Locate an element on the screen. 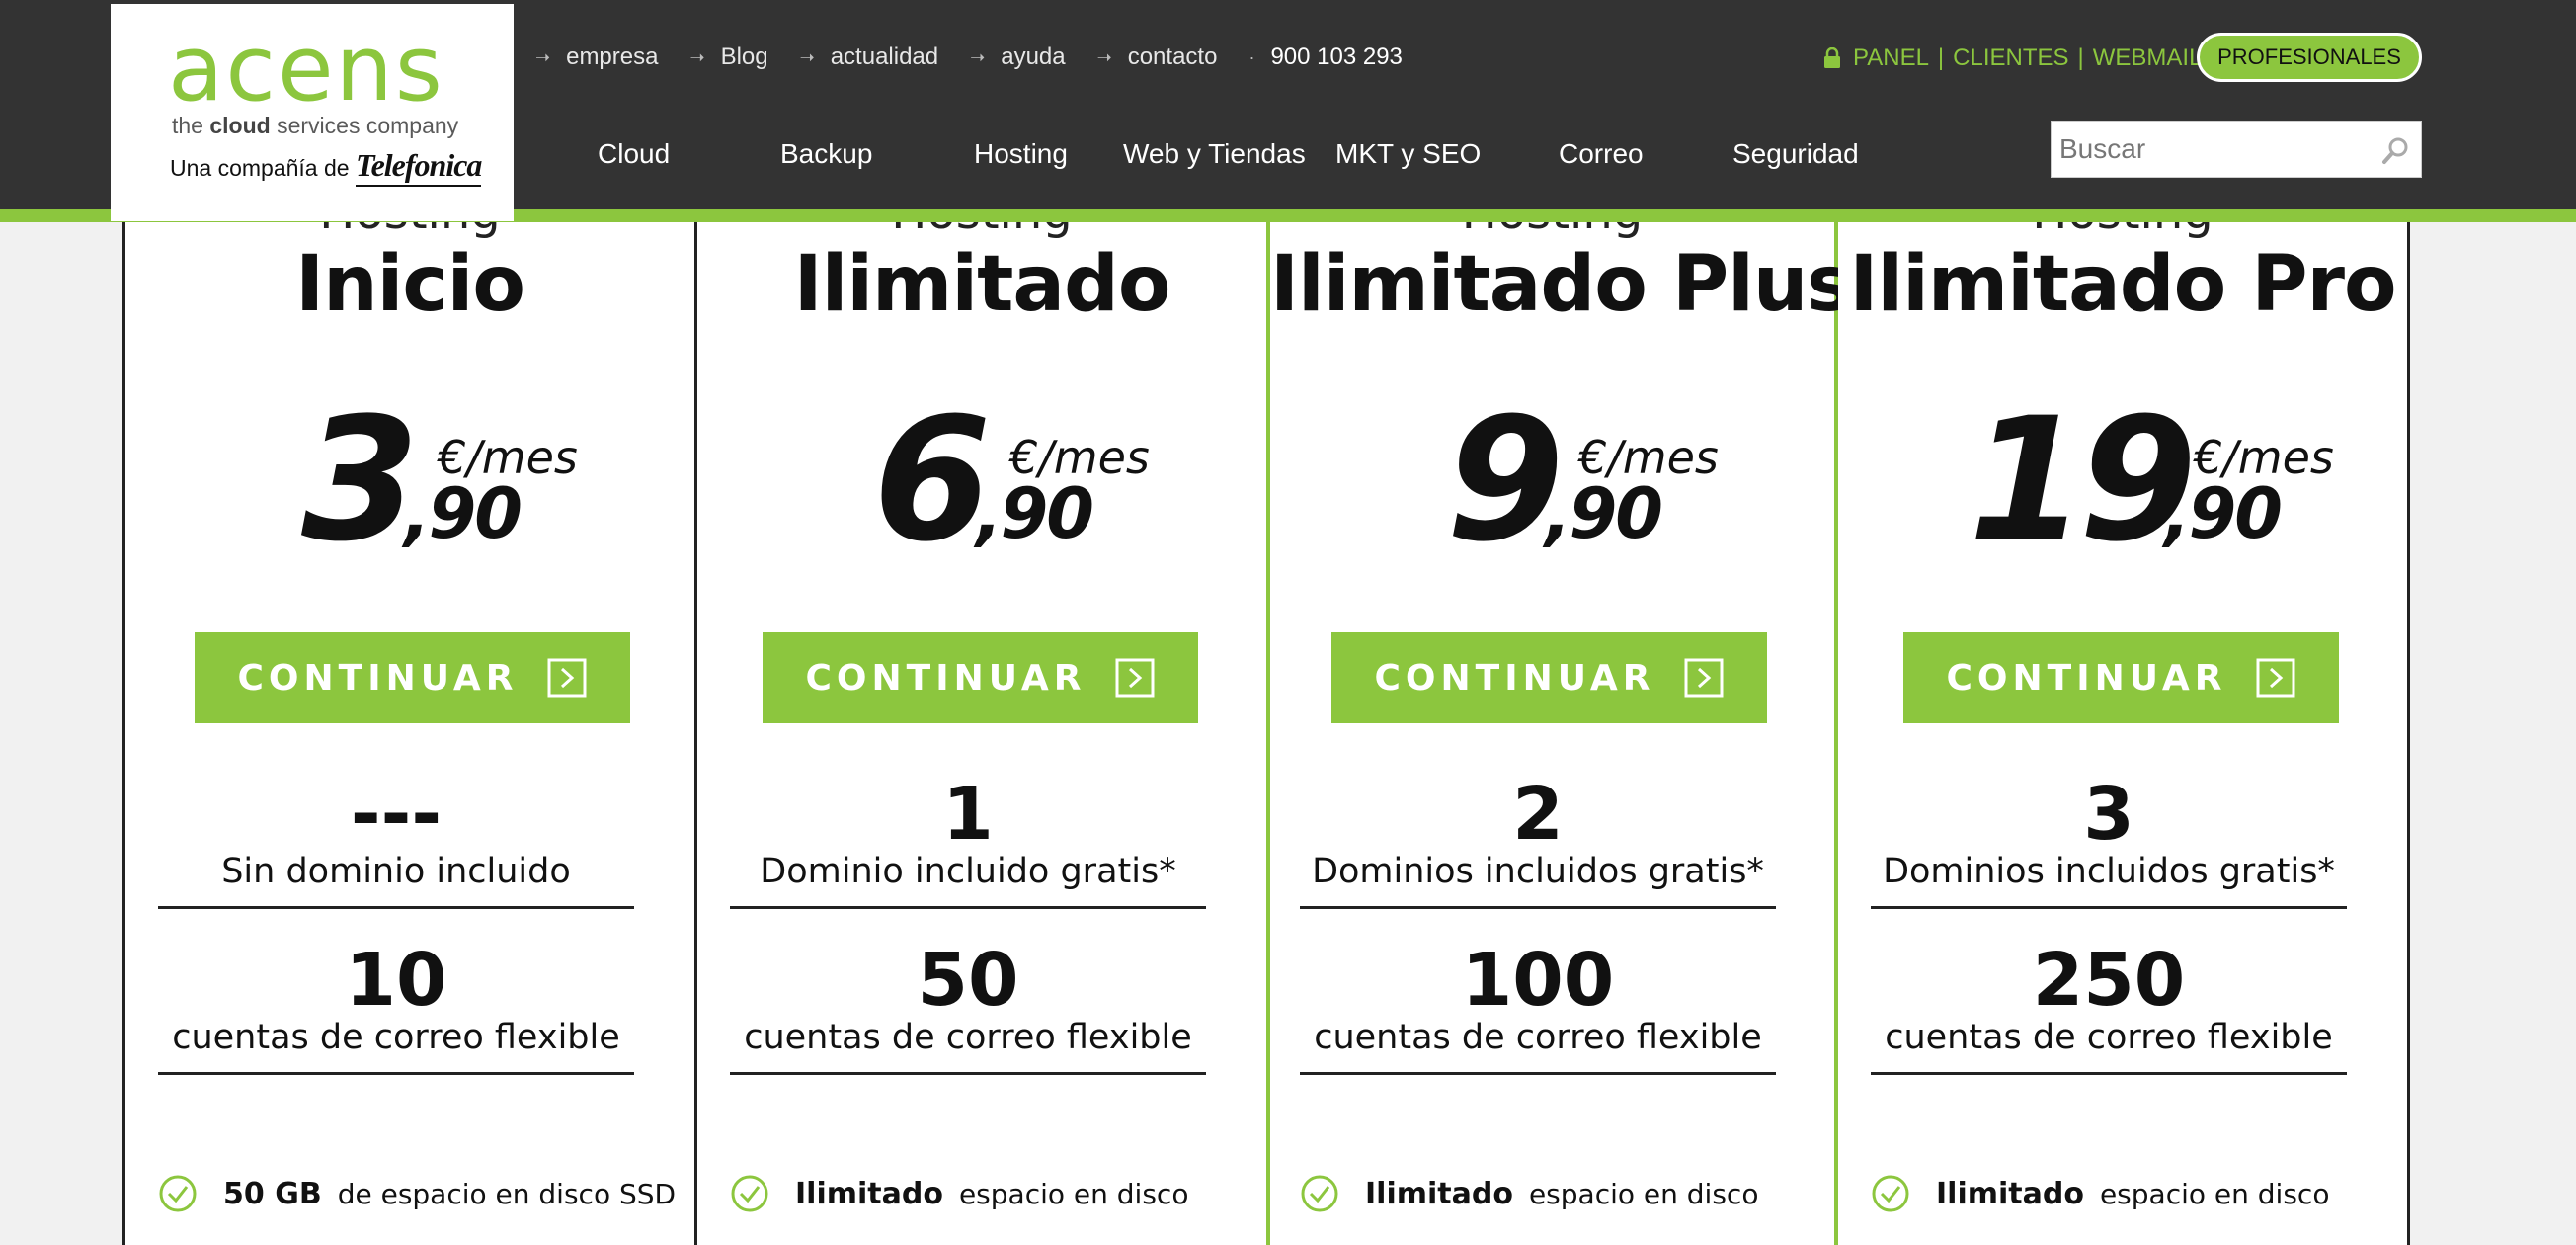 The height and width of the screenshot is (1245, 2576). disk-feature: 50 GB de espacio en disco SSD is located at coordinates (417, 1193).